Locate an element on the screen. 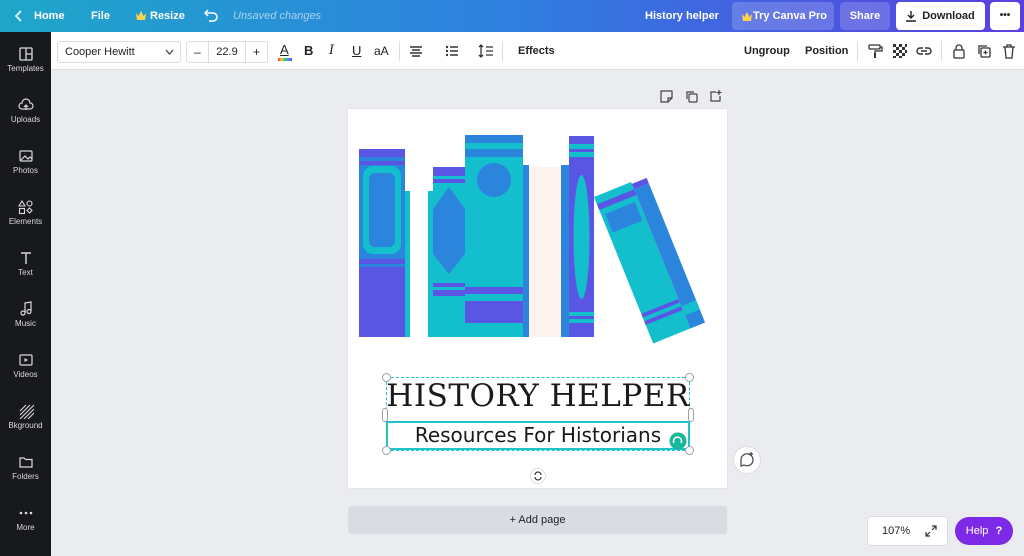 This screenshot has width=1024, height=556. ungroup-button: Ungroup is located at coordinates (767, 51).